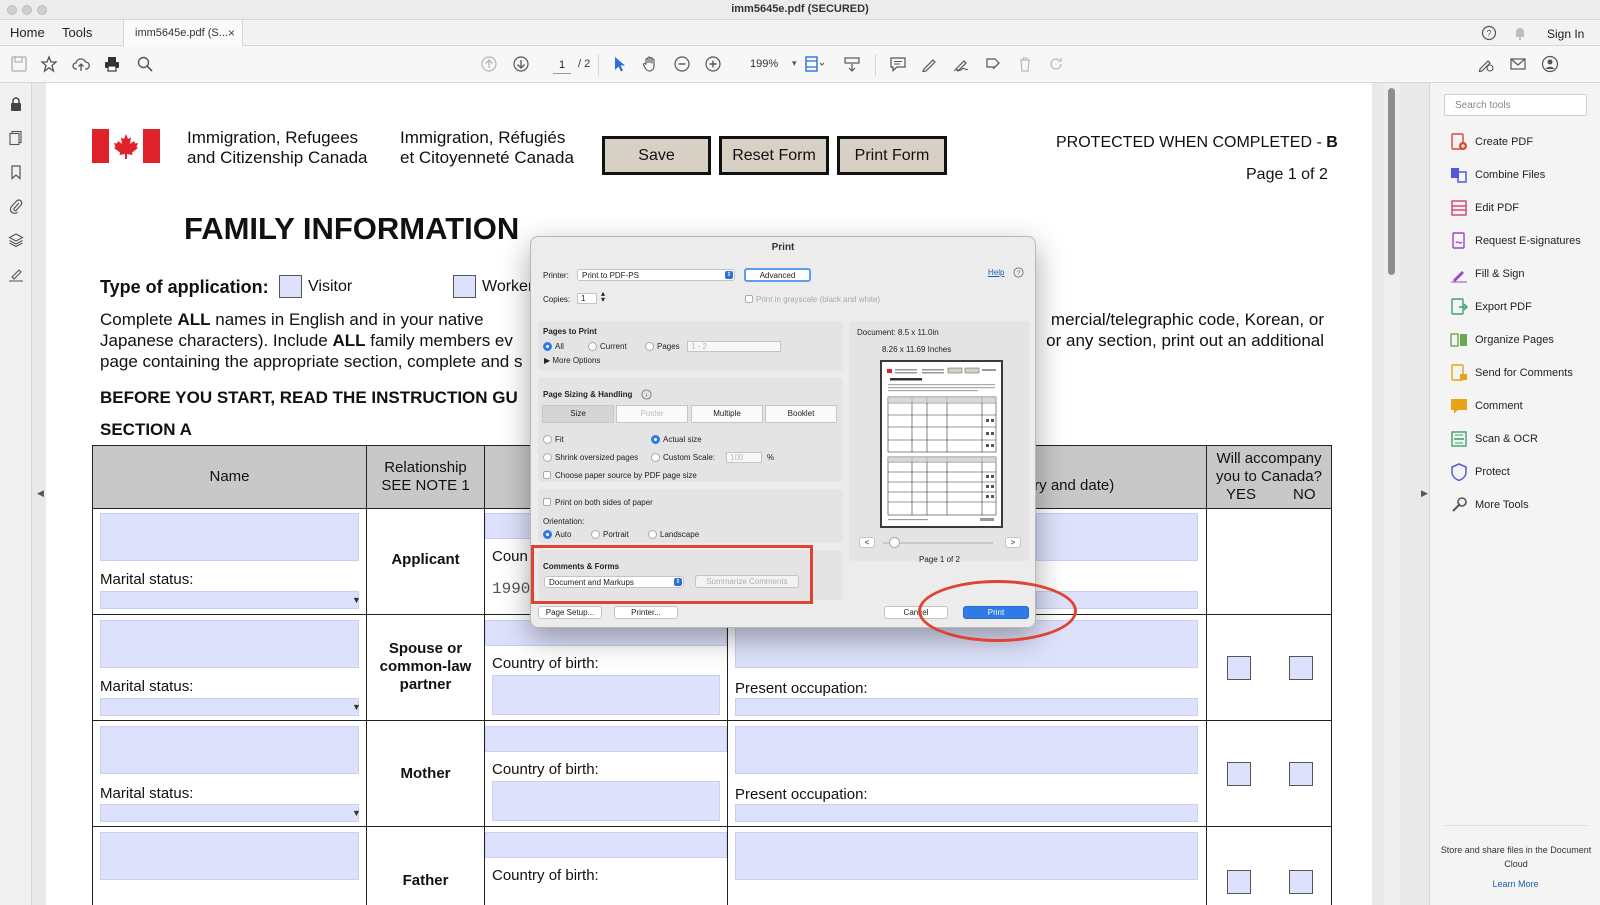  I want to click on select-cursor-icon, so click(620, 65).